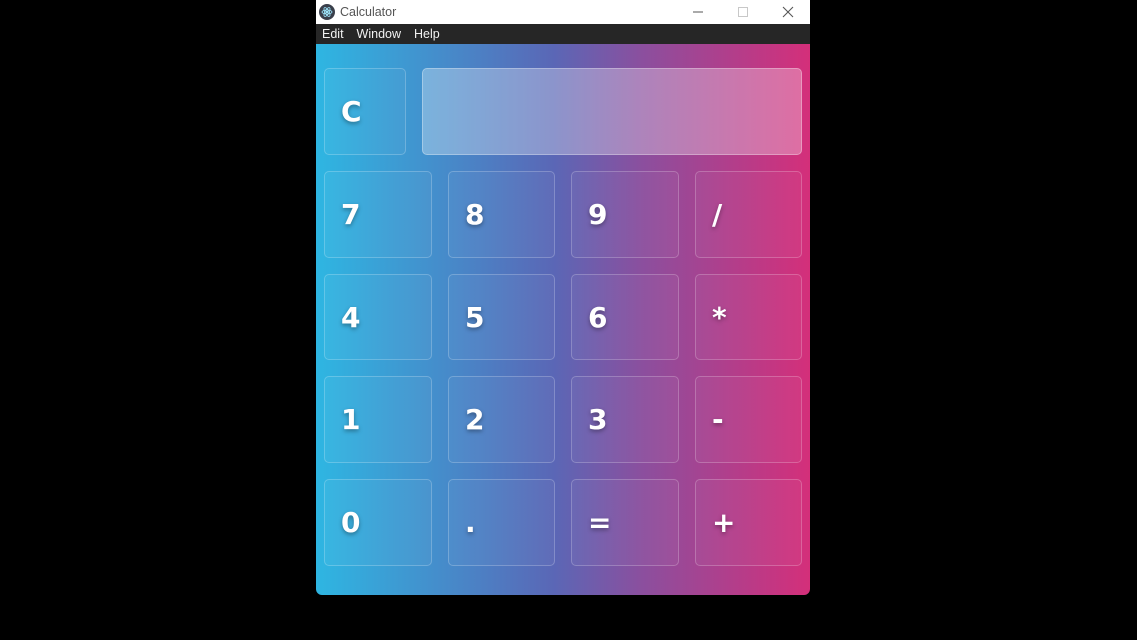 This screenshot has height=640, width=1137. What do you see at coordinates (378, 419) in the screenshot?
I see `key-1: 1` at bounding box center [378, 419].